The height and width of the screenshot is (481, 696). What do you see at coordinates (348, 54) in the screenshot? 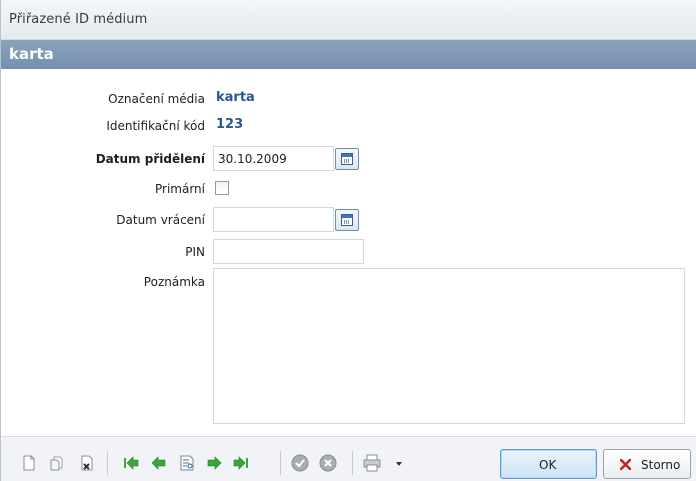
I see `record-header: karta` at bounding box center [348, 54].